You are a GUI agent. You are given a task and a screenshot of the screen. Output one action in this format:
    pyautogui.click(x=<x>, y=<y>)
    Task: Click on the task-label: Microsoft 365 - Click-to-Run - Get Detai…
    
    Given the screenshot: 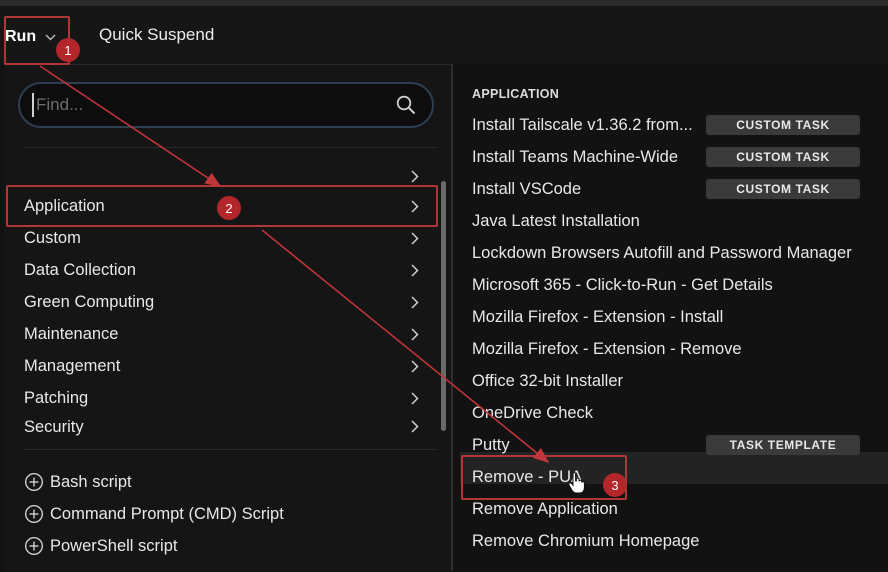 What is the action you would take?
    pyautogui.click(x=622, y=284)
    